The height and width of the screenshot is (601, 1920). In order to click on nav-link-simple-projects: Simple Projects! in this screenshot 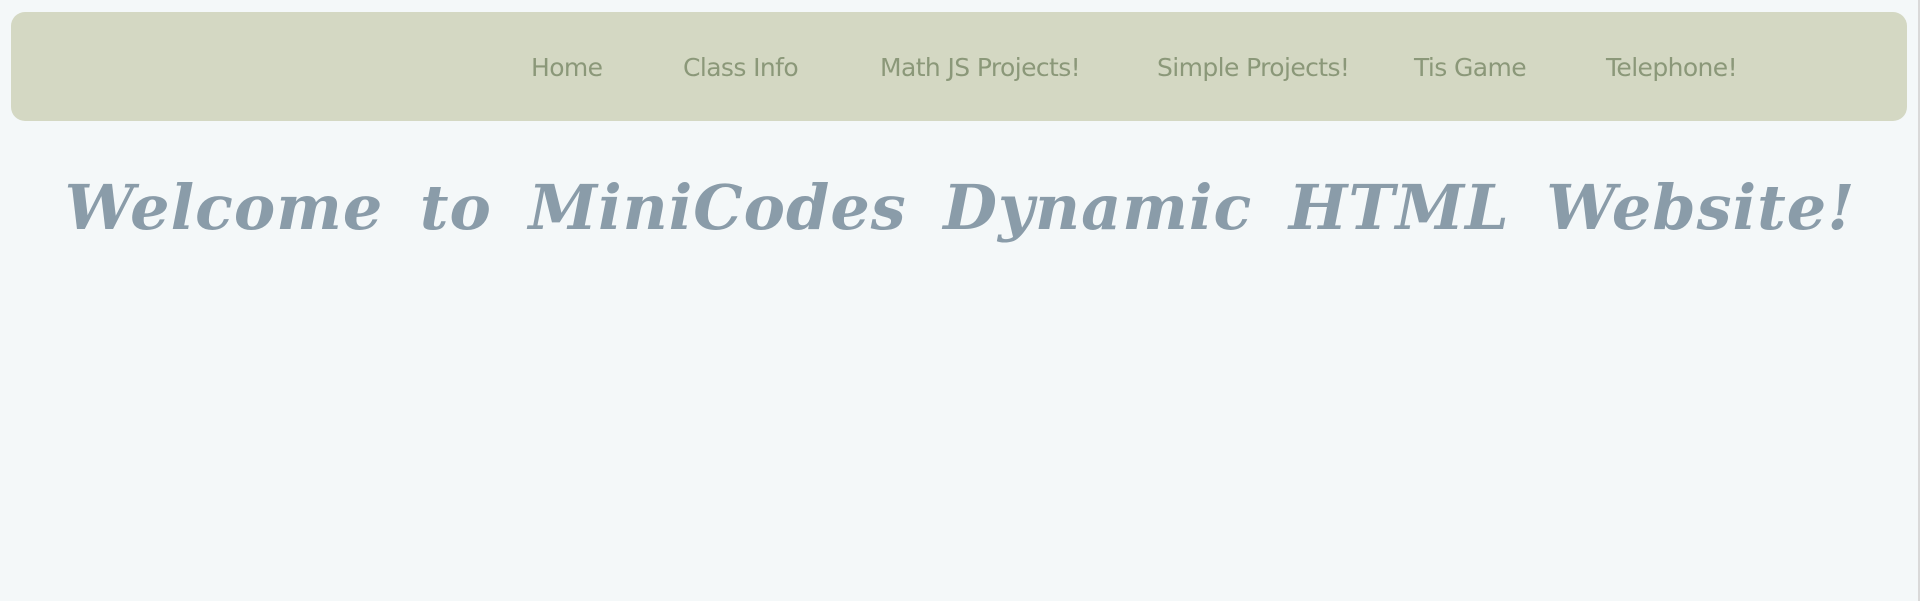, I will do `click(1253, 68)`.